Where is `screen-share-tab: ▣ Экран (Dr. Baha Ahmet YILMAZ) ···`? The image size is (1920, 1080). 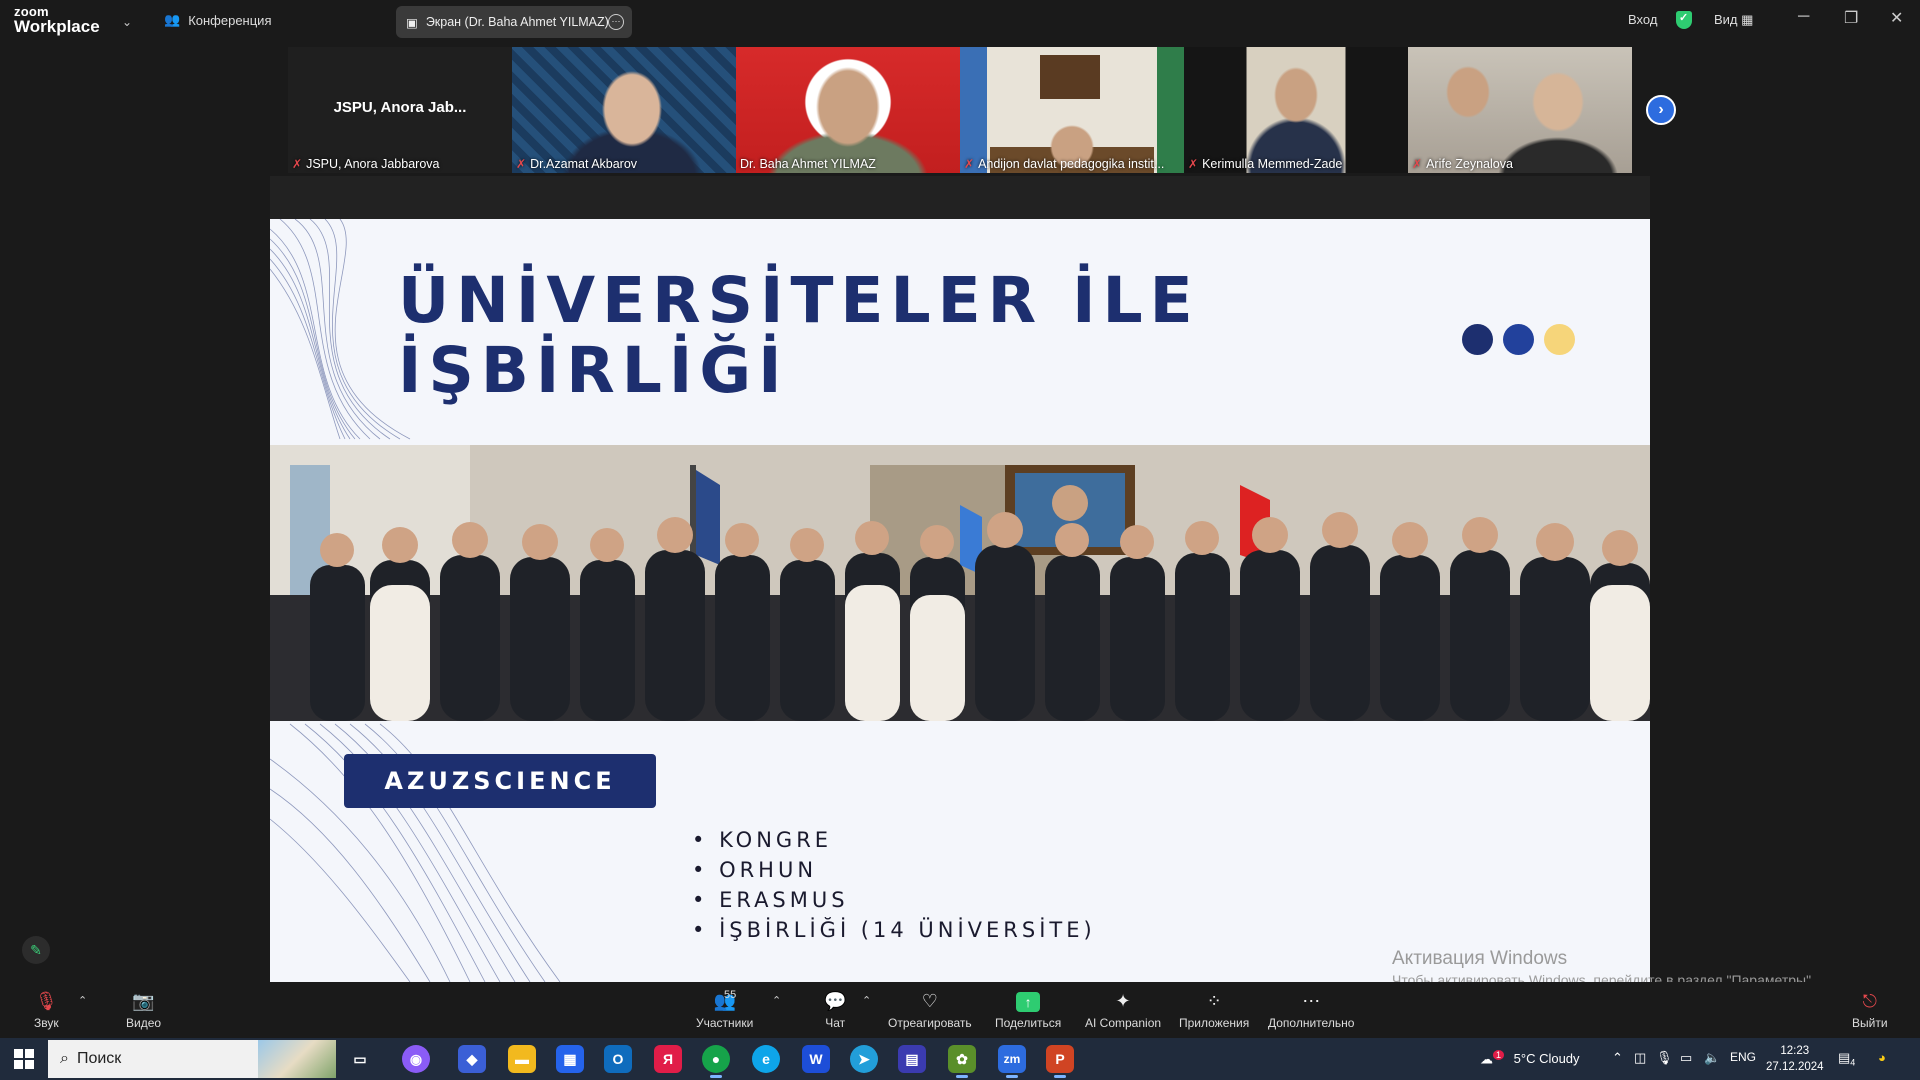
screen-share-tab: ▣ Экран (Dr. Baha Ahmet YILMAZ) ··· is located at coordinates (514, 22).